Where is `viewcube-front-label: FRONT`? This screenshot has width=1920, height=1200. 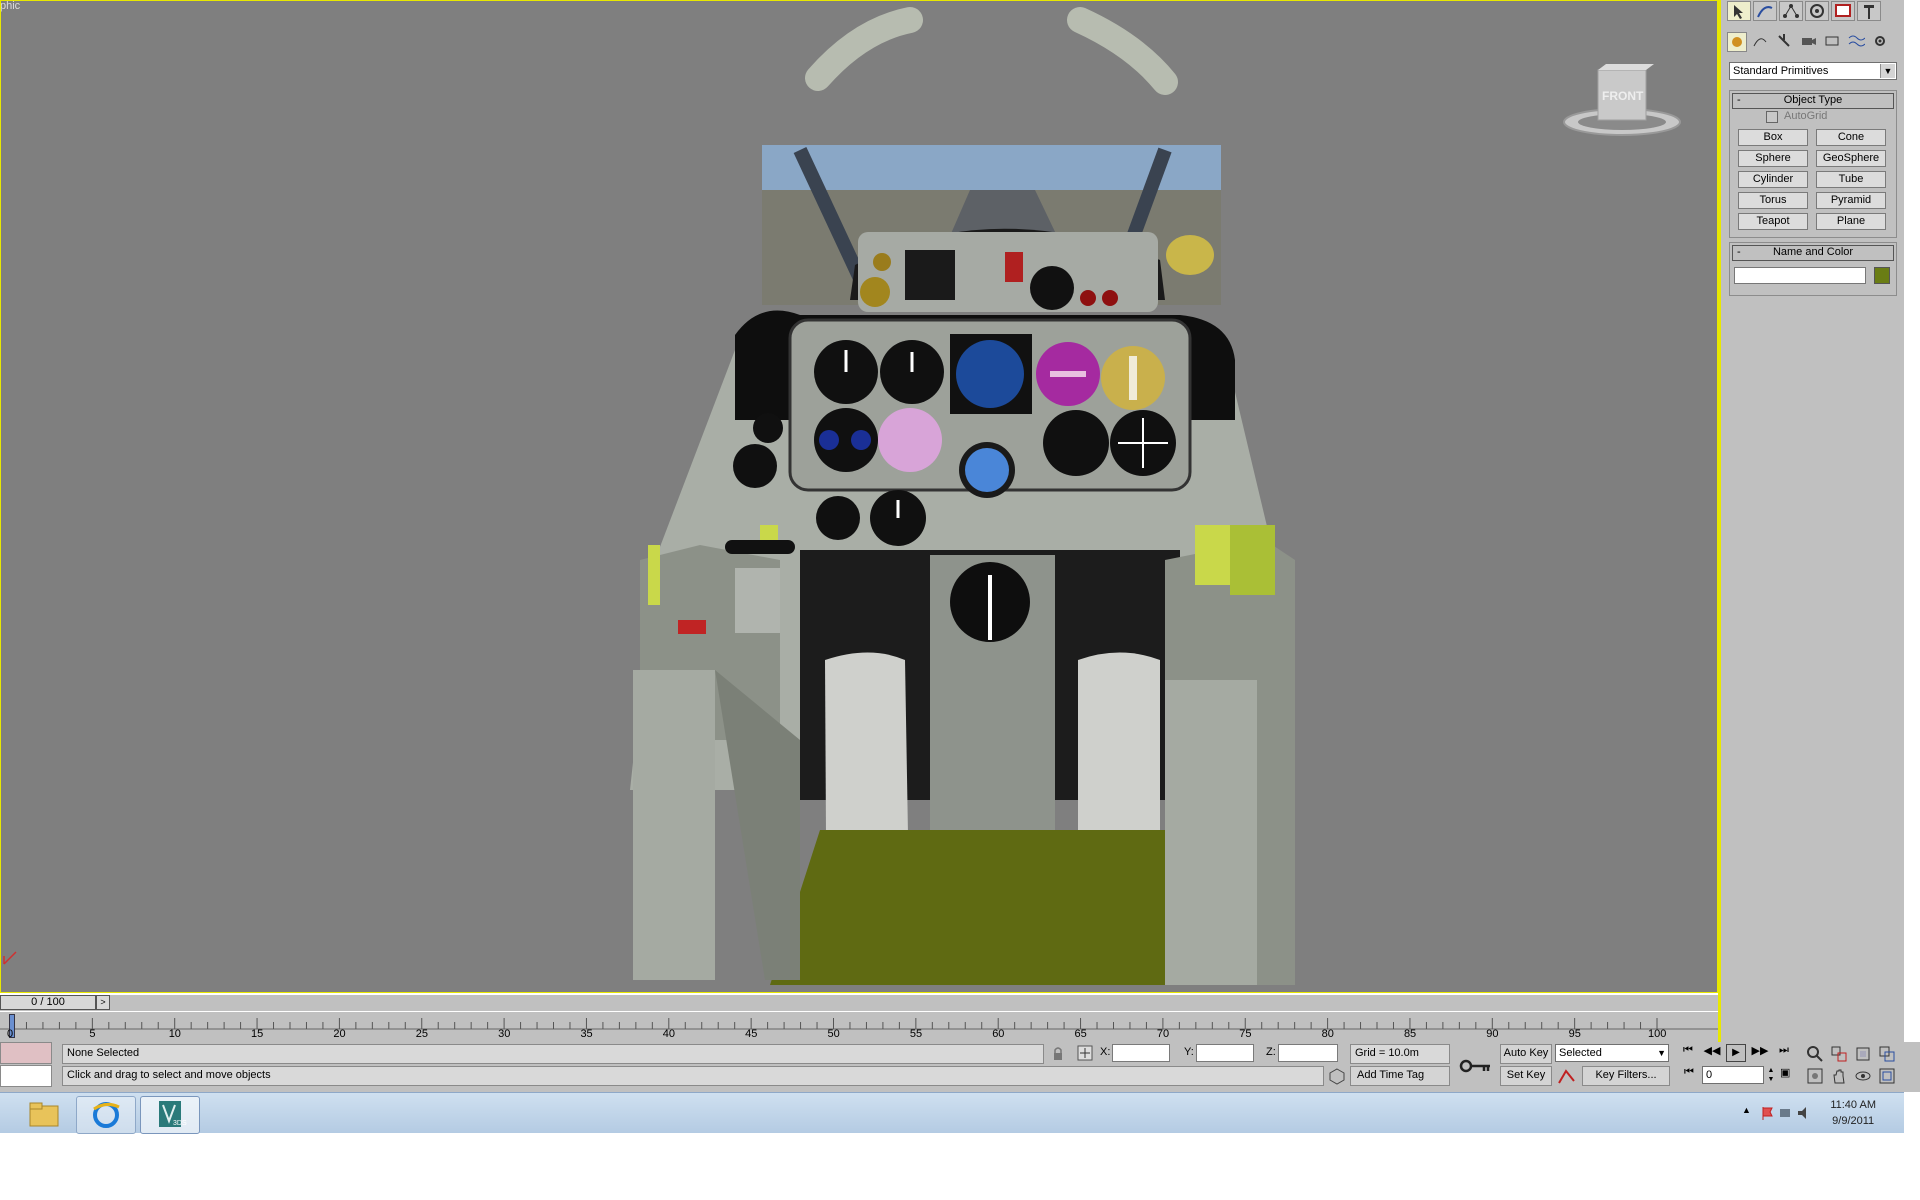 viewcube-front-label: FRONT is located at coordinates (1622, 96).